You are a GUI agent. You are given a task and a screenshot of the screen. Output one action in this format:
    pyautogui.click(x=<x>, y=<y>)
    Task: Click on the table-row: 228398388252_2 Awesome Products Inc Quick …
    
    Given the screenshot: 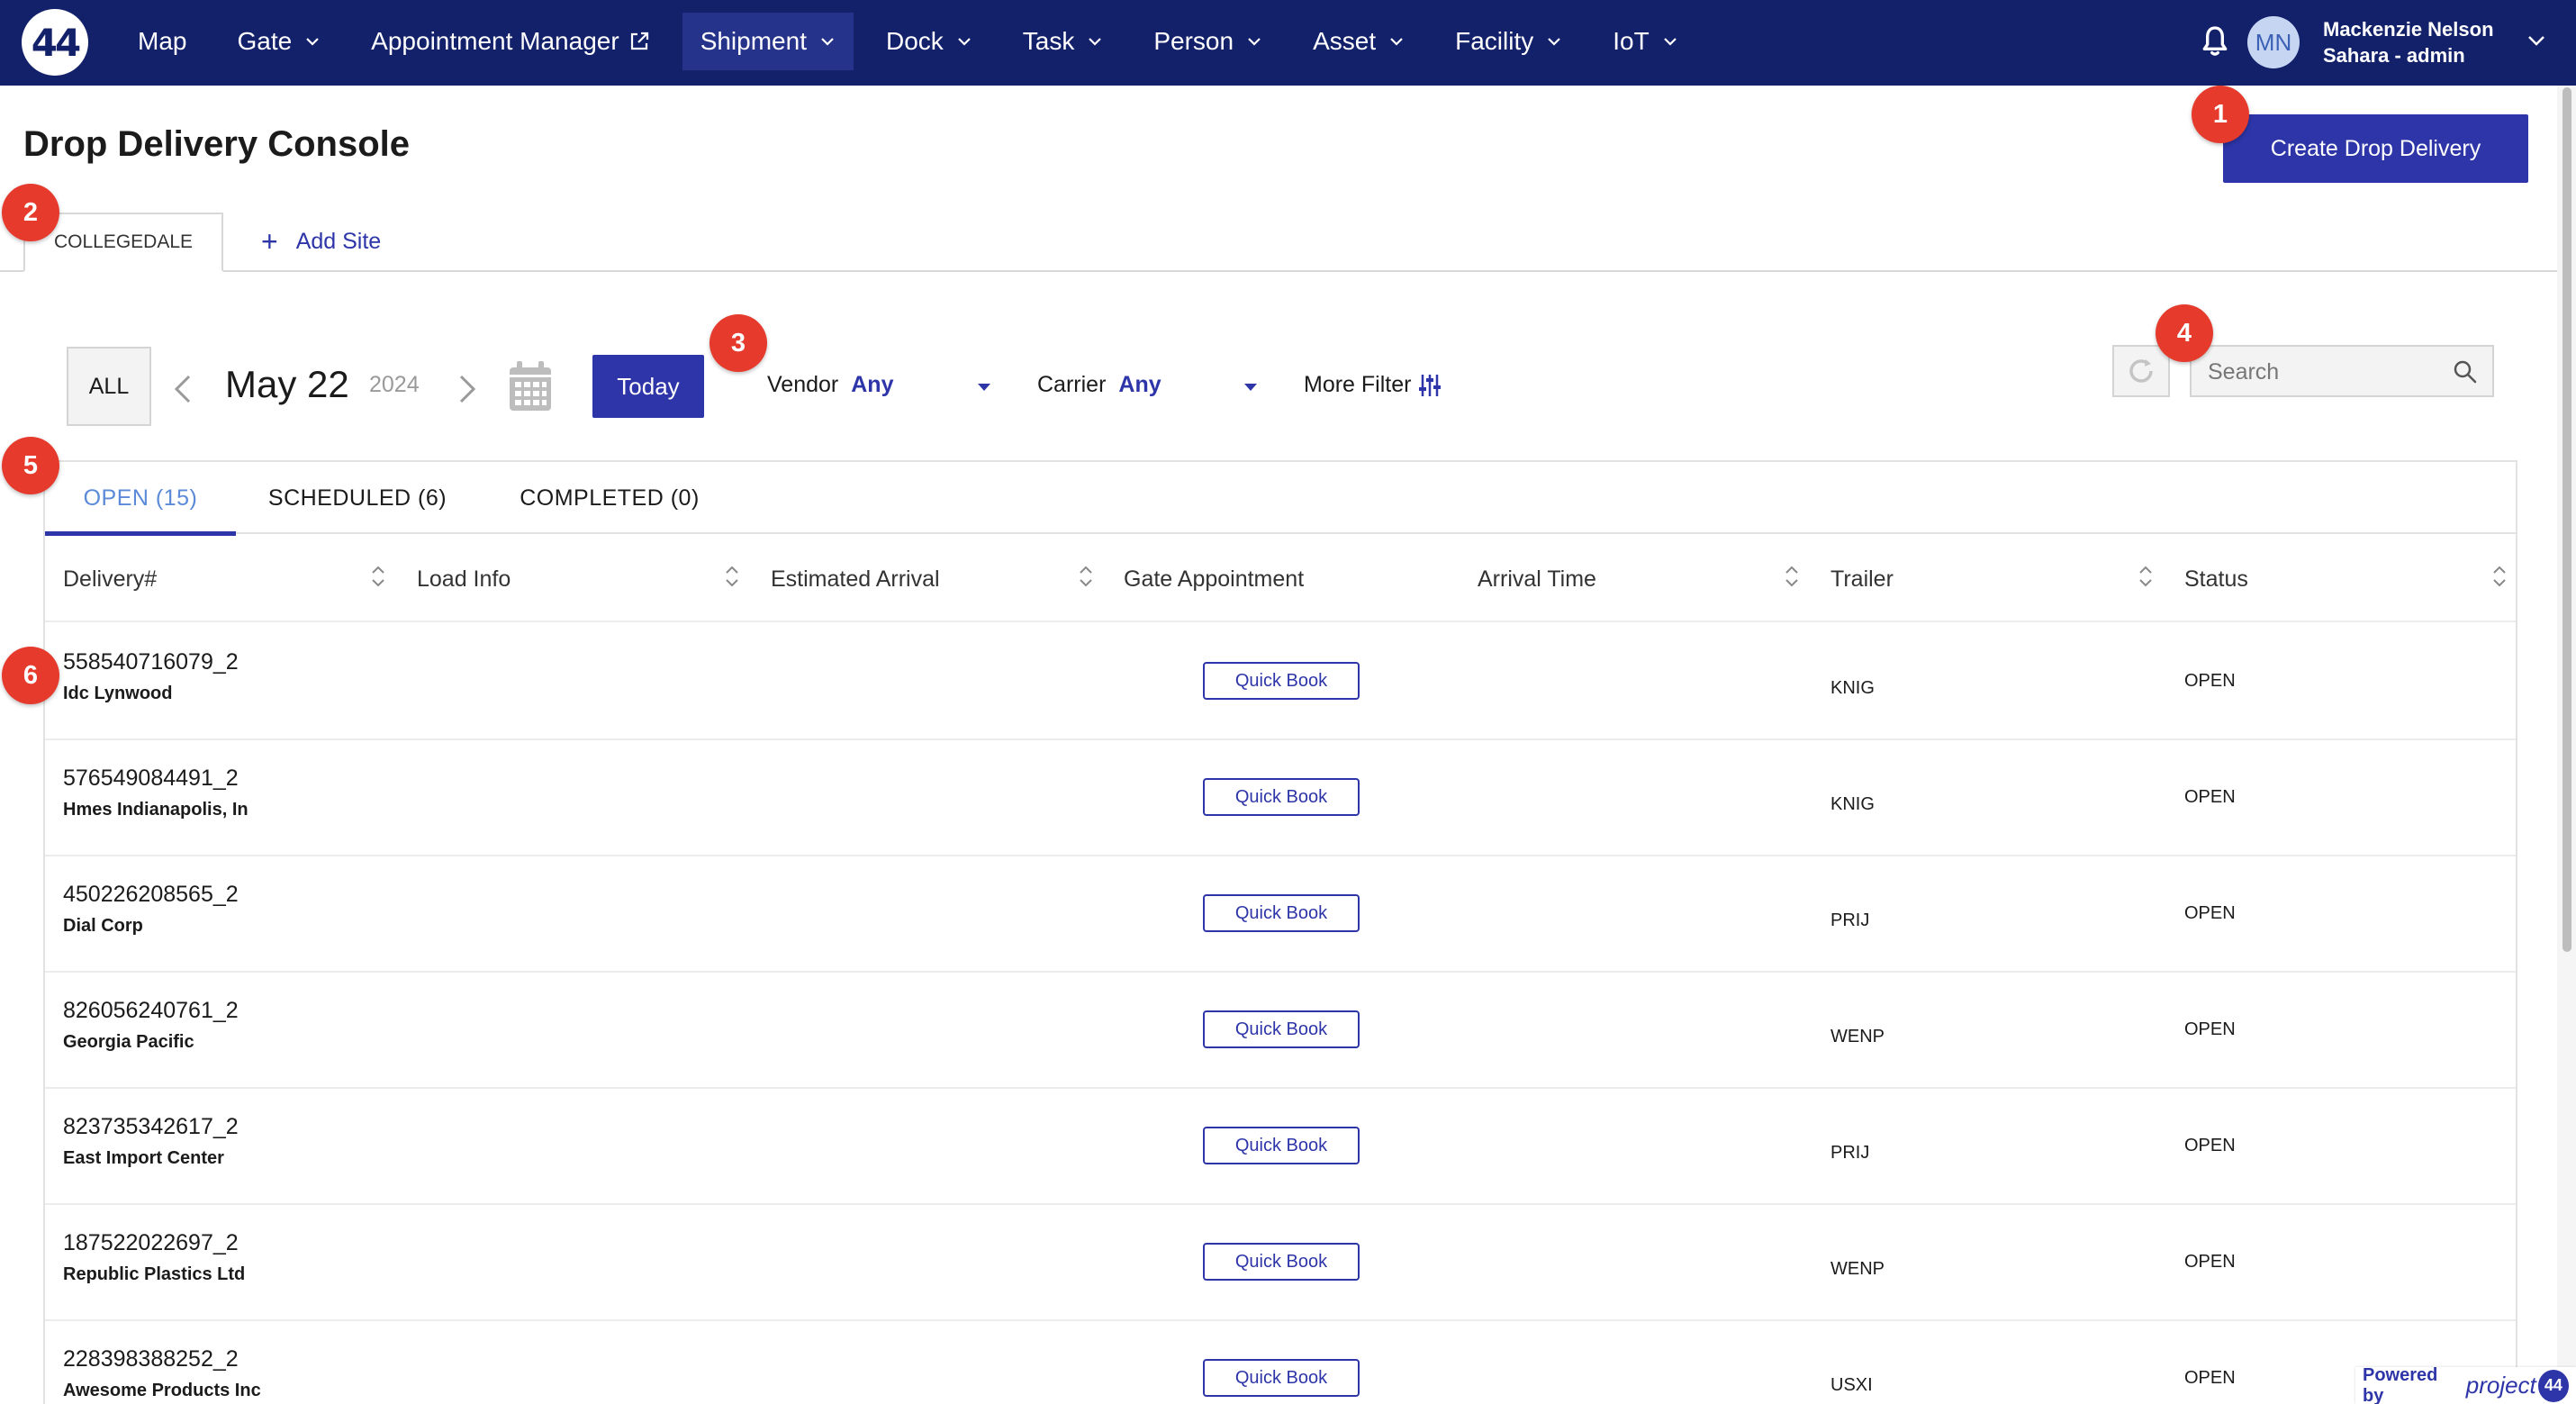 What is the action you would take?
    pyautogui.click(x=1280, y=1362)
    